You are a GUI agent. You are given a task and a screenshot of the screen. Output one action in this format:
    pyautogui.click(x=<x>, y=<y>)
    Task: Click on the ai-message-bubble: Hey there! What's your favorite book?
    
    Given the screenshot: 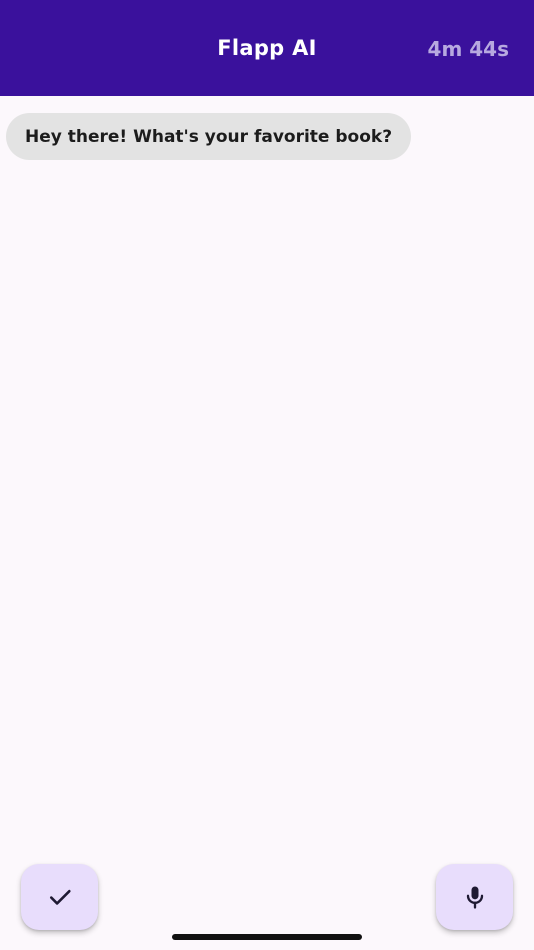 What is the action you would take?
    pyautogui.click(x=209, y=136)
    